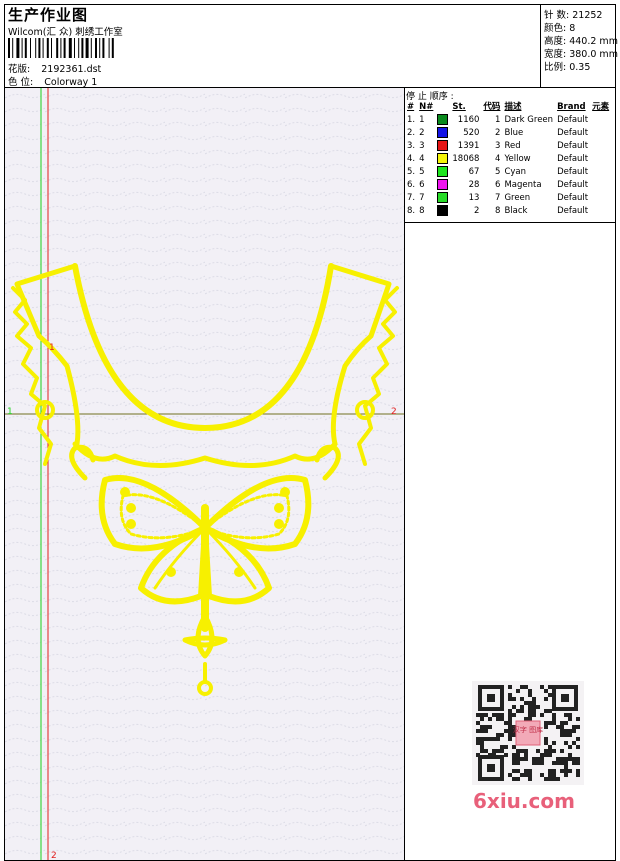  I want to click on barcode-icon, so click(61, 48).